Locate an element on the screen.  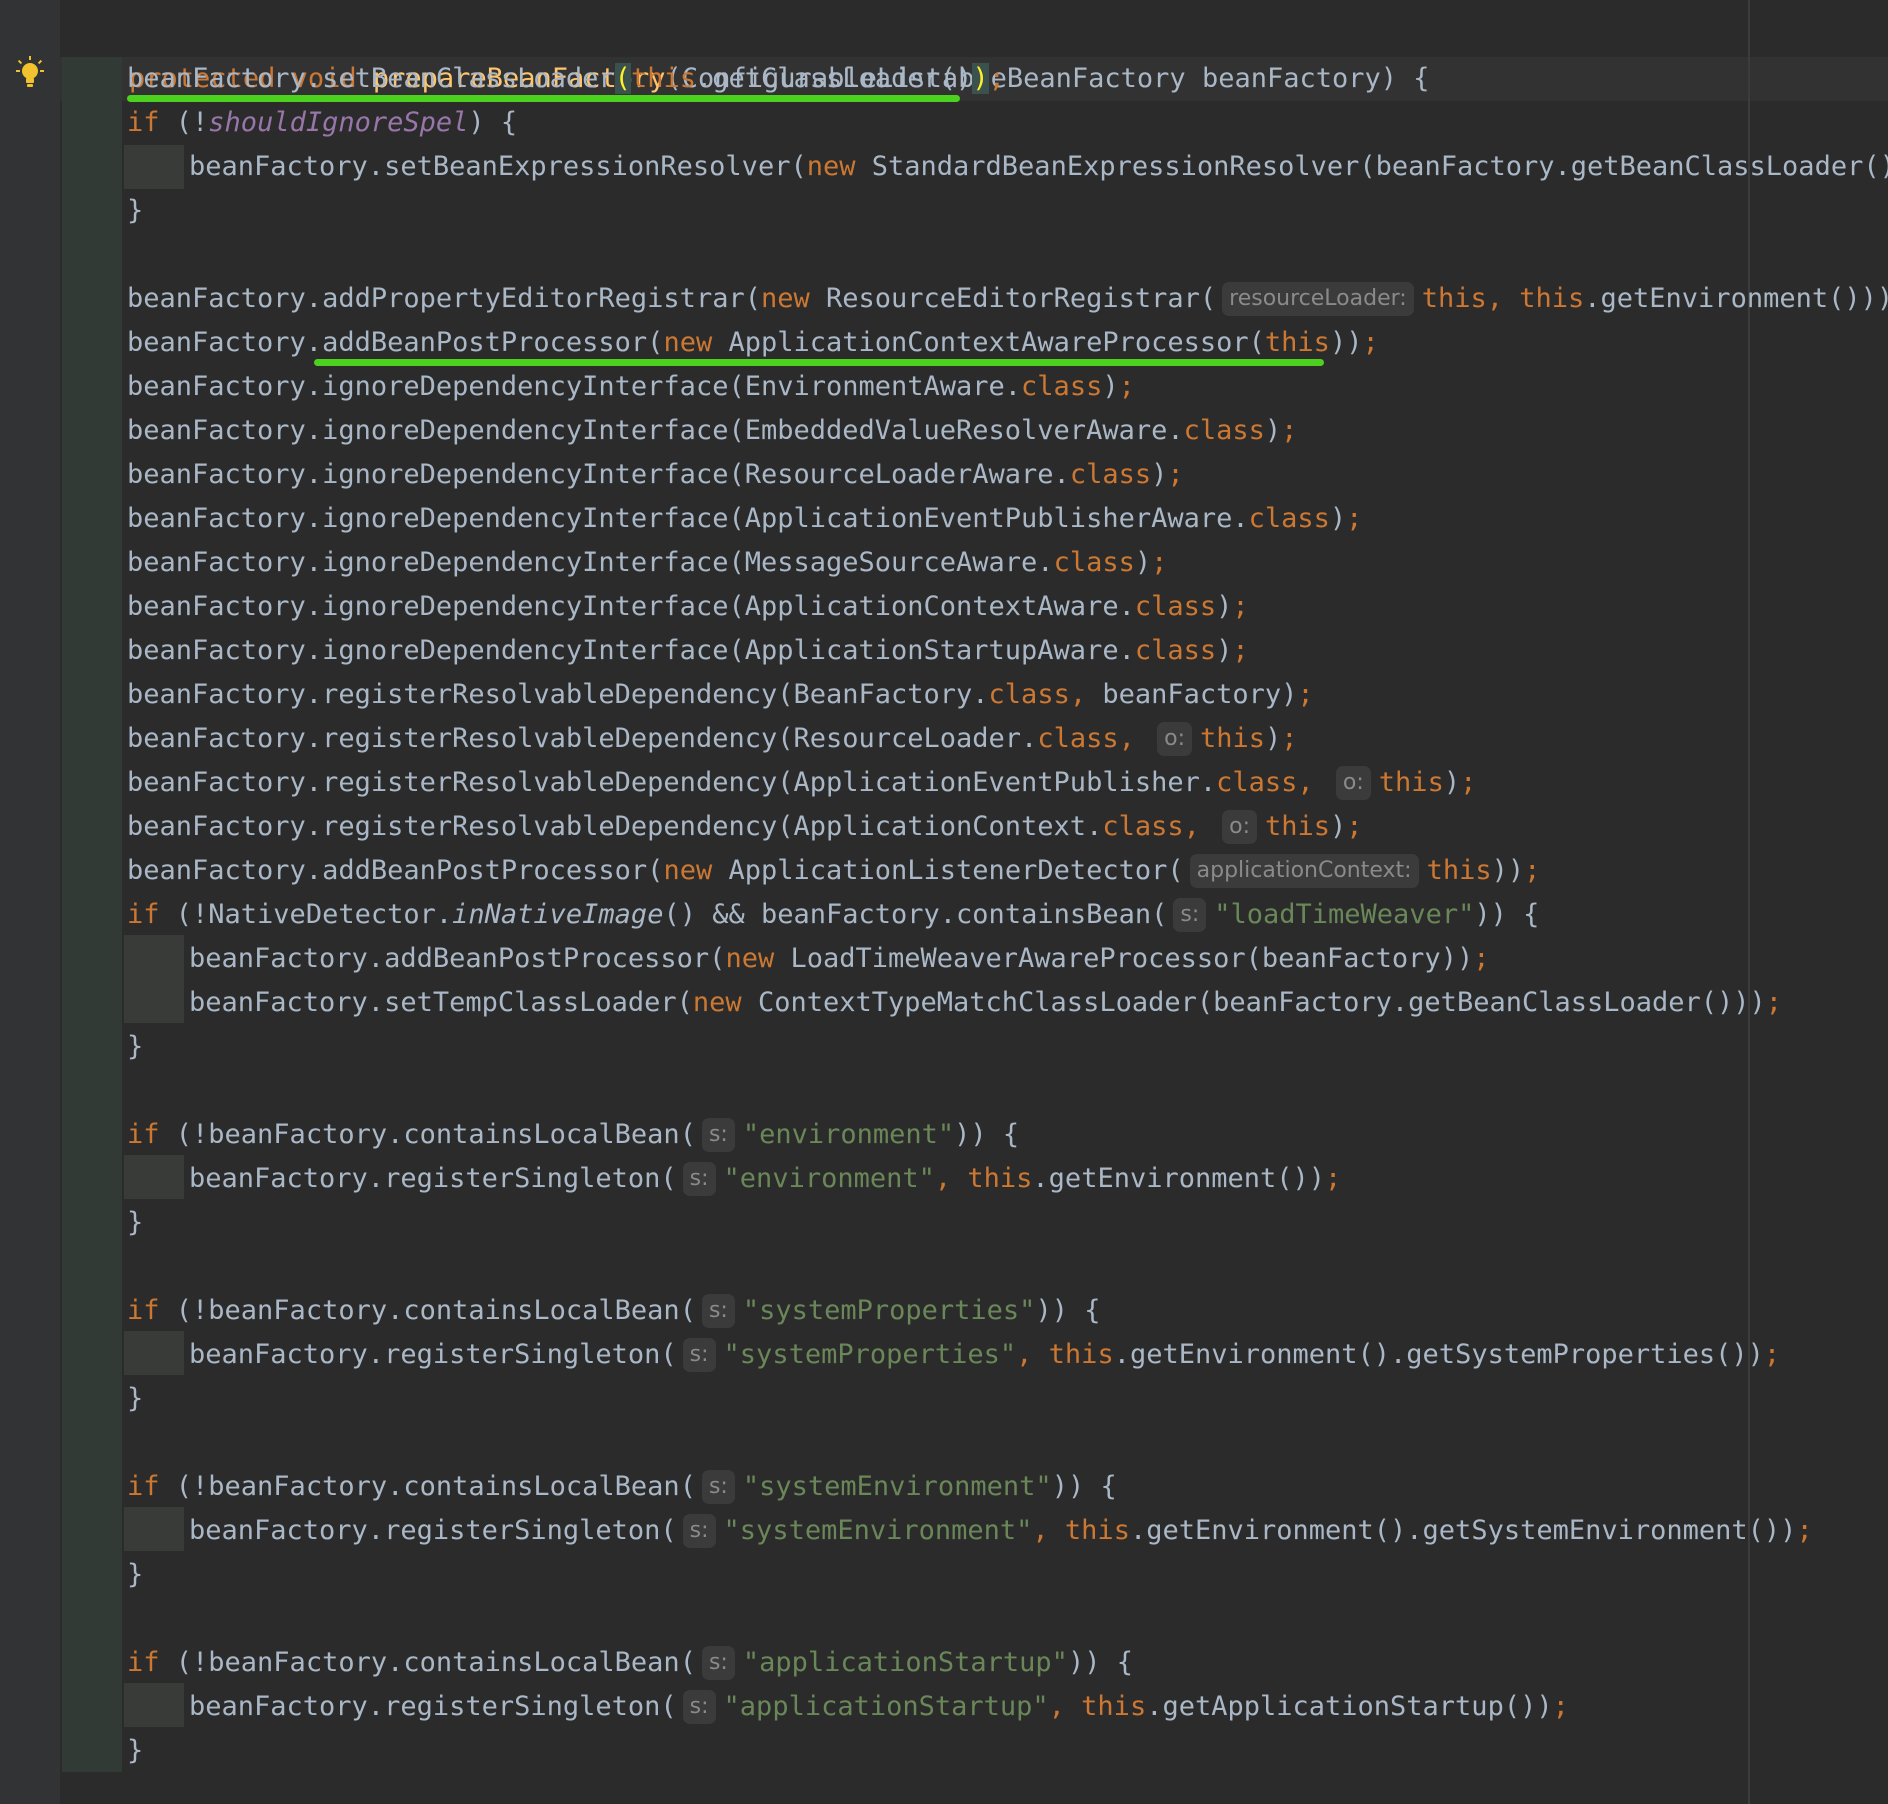
string-literal: "applicationStartup" is located at coordinates (886, 1706).